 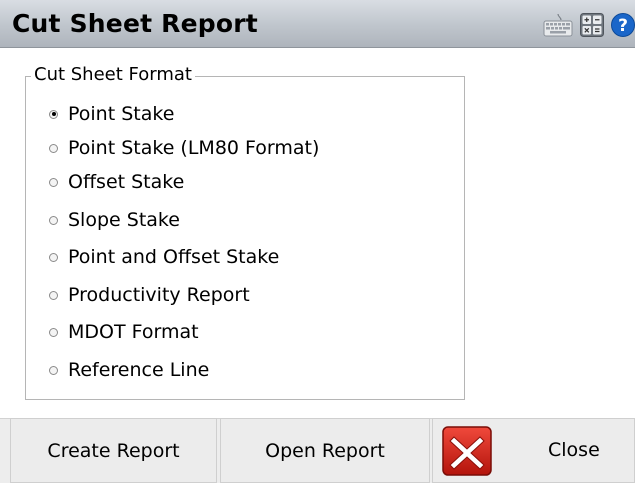 I want to click on close-icon, so click(x=467, y=450).